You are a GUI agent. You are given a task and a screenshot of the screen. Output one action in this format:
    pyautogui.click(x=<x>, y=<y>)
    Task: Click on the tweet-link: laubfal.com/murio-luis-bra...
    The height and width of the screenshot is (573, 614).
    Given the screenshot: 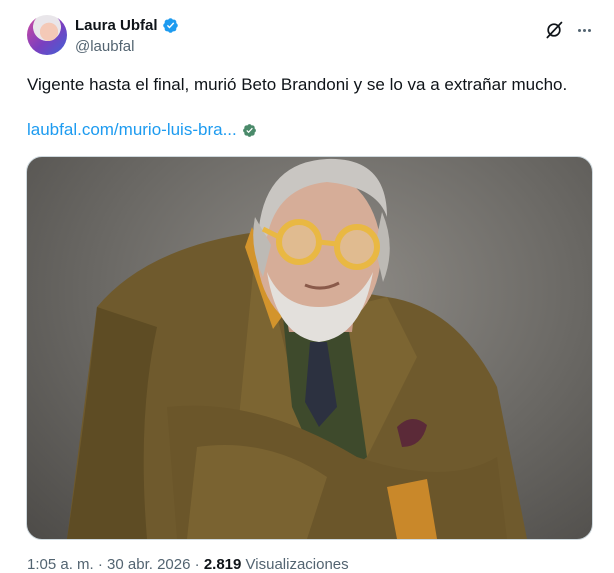 What is the action you would take?
    pyautogui.click(x=132, y=130)
    